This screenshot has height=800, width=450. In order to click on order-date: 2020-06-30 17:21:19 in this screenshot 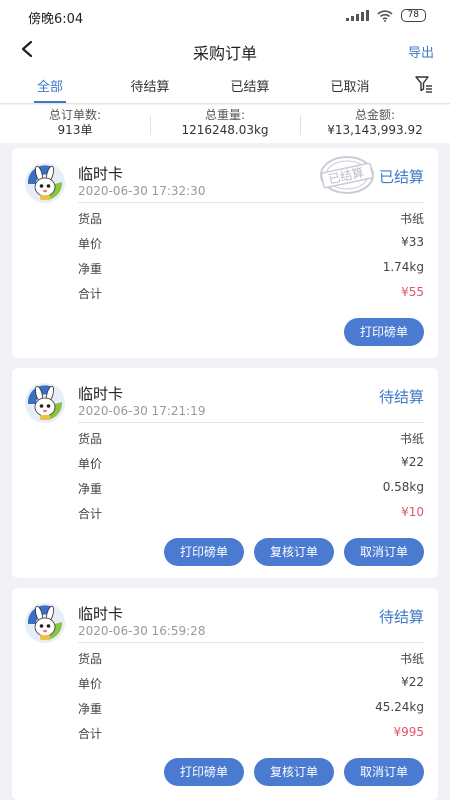, I will do `click(142, 411)`.